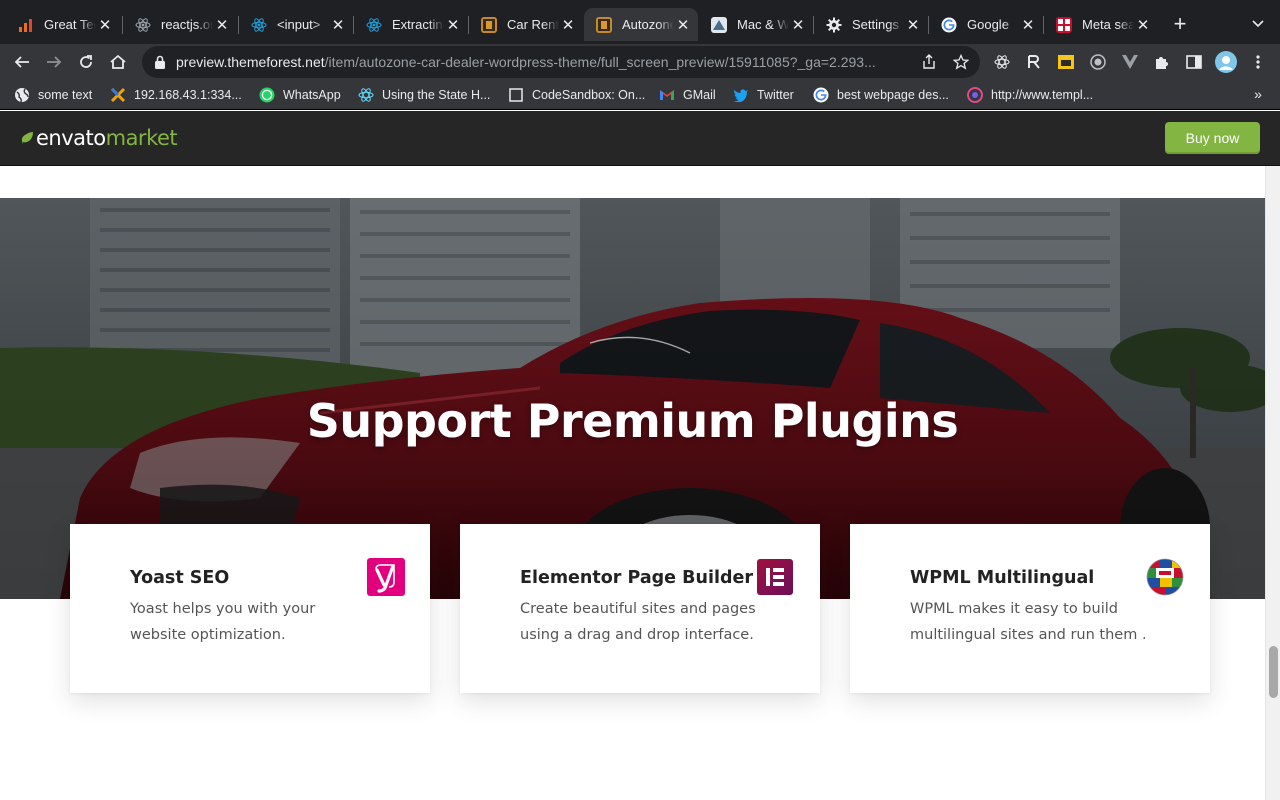  What do you see at coordinates (26, 25) in the screenshot?
I see `chart-favicon-icon` at bounding box center [26, 25].